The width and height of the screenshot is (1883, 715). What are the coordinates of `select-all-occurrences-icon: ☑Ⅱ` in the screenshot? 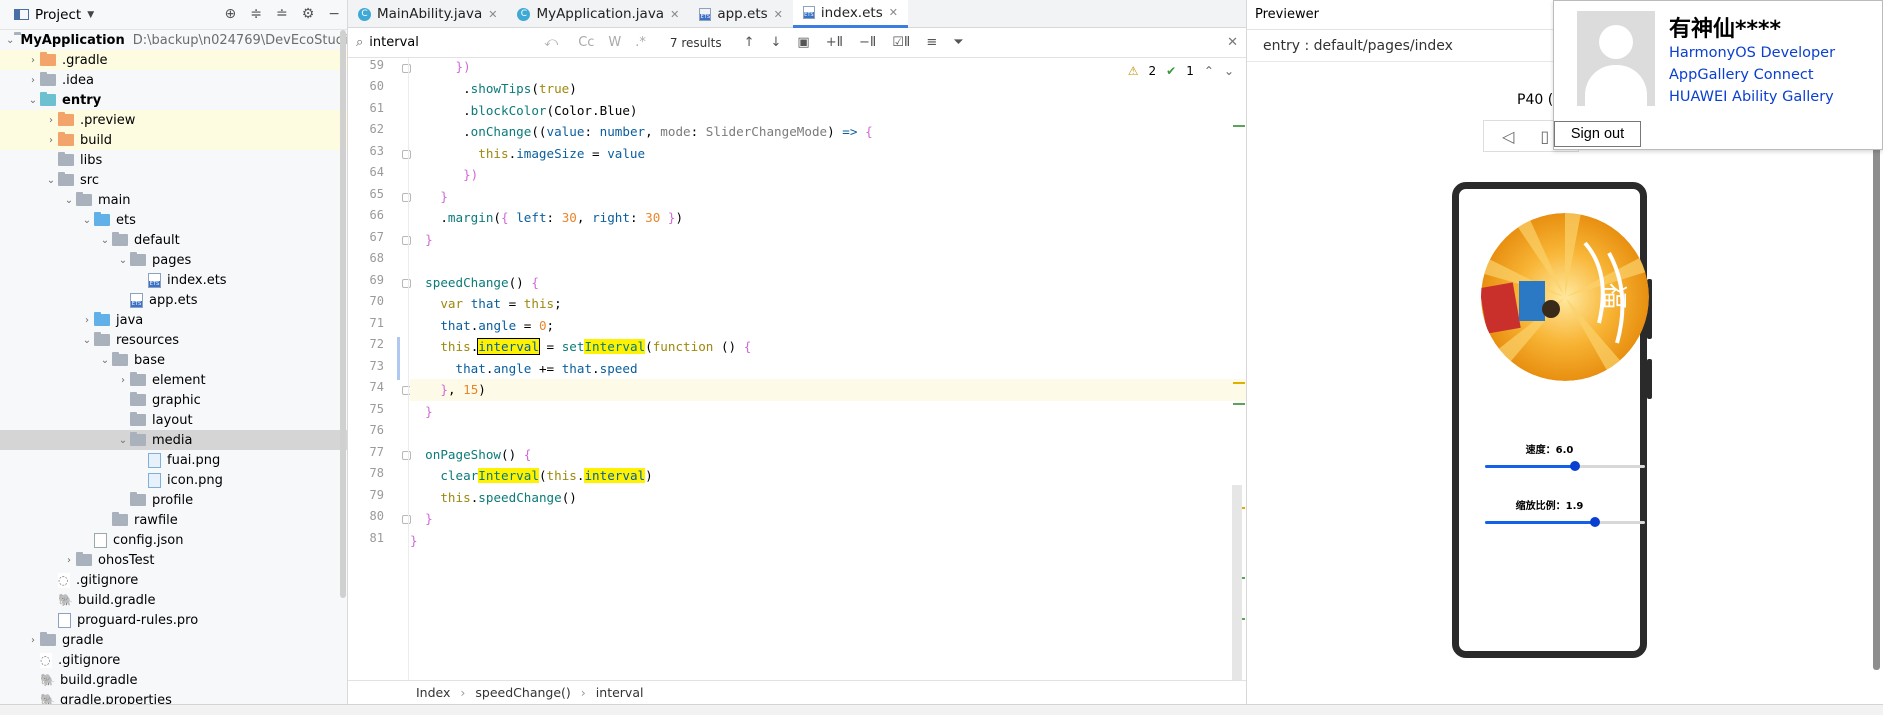 It's located at (901, 42).